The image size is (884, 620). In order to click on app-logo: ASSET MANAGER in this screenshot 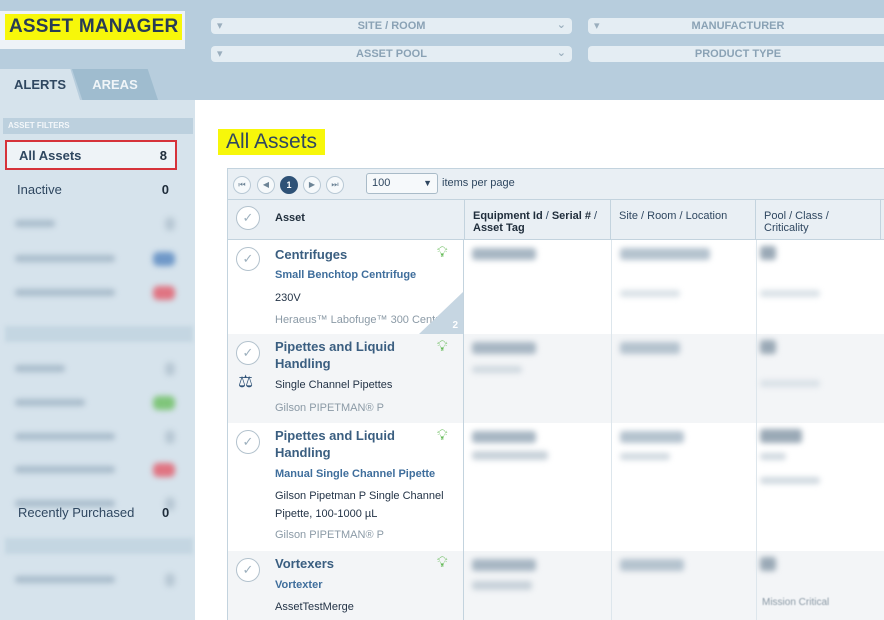, I will do `click(94, 27)`.